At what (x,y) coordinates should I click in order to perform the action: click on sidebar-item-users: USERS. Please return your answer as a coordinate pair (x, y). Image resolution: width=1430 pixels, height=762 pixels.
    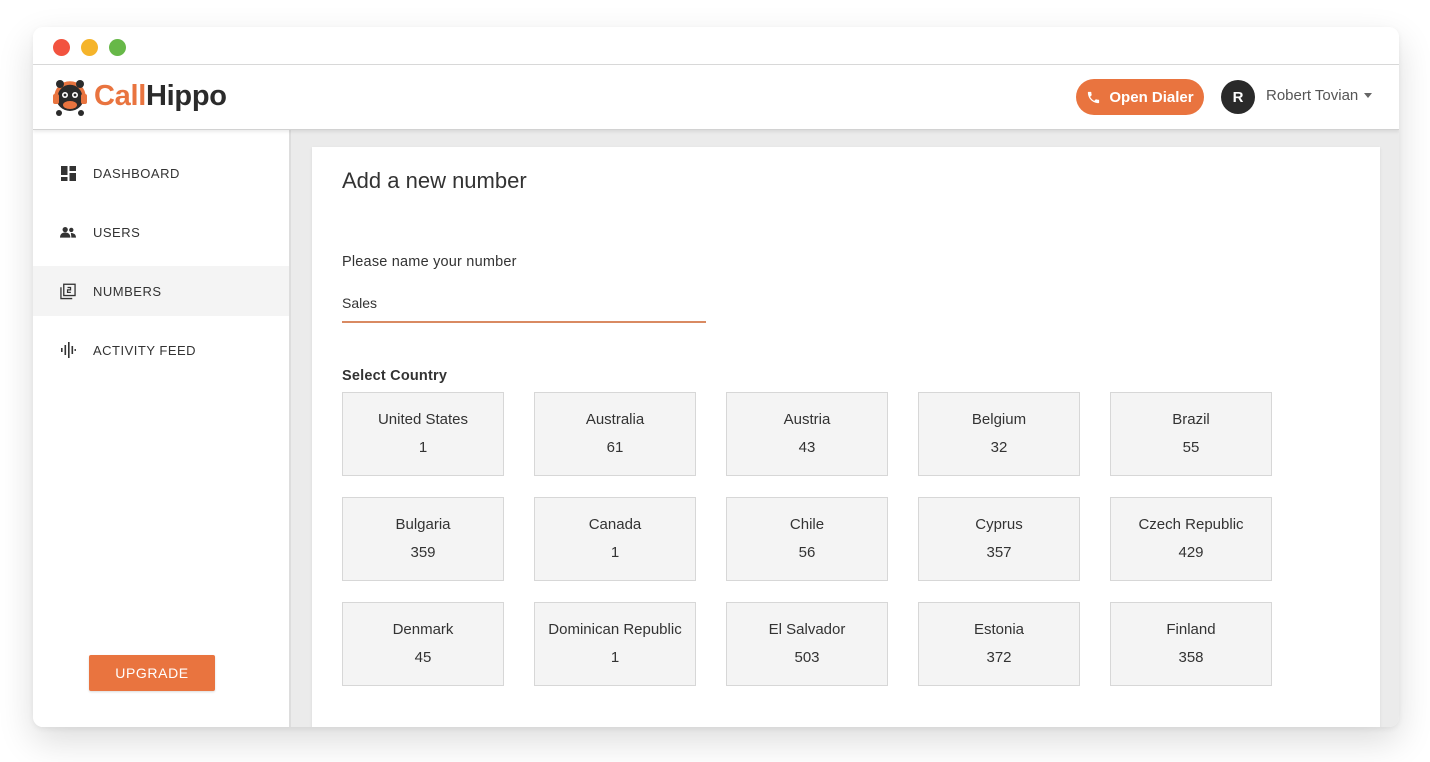
    Looking at the image, I should click on (161, 232).